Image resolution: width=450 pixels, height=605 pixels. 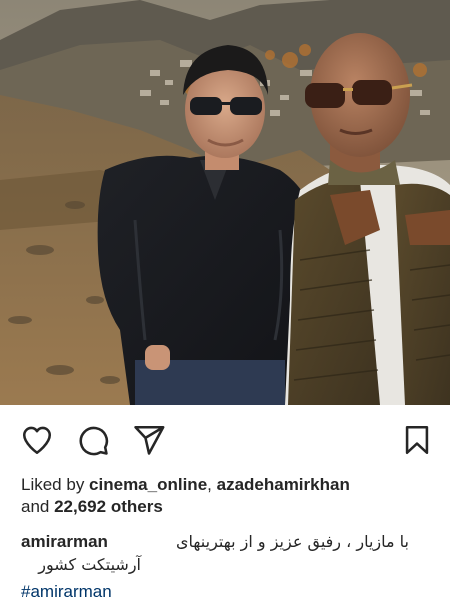 What do you see at coordinates (55, 484) in the screenshot?
I see `likes-prefix: Liked by` at bounding box center [55, 484].